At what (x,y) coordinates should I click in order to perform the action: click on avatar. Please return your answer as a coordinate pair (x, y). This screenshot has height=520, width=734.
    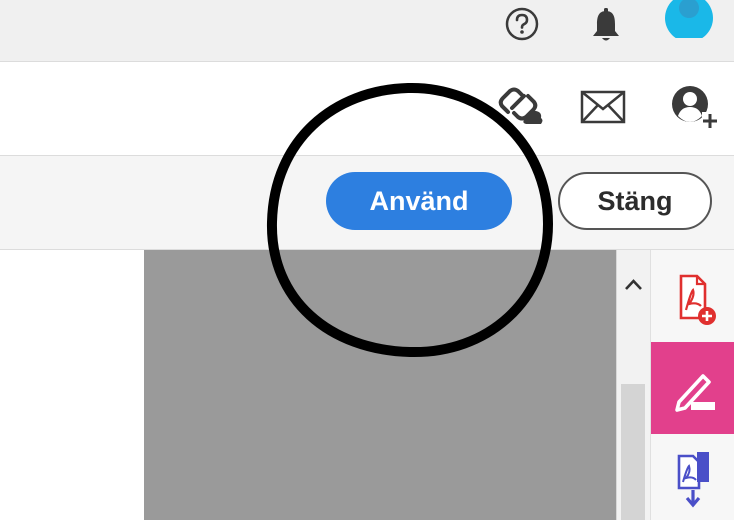
    Looking at the image, I should click on (689, 23).